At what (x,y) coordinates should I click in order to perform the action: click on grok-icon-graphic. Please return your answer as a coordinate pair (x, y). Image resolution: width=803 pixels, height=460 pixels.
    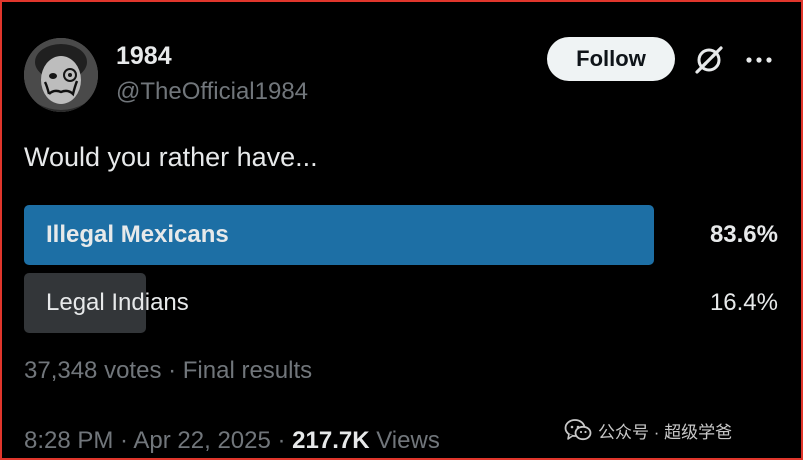
    Looking at the image, I should click on (709, 60).